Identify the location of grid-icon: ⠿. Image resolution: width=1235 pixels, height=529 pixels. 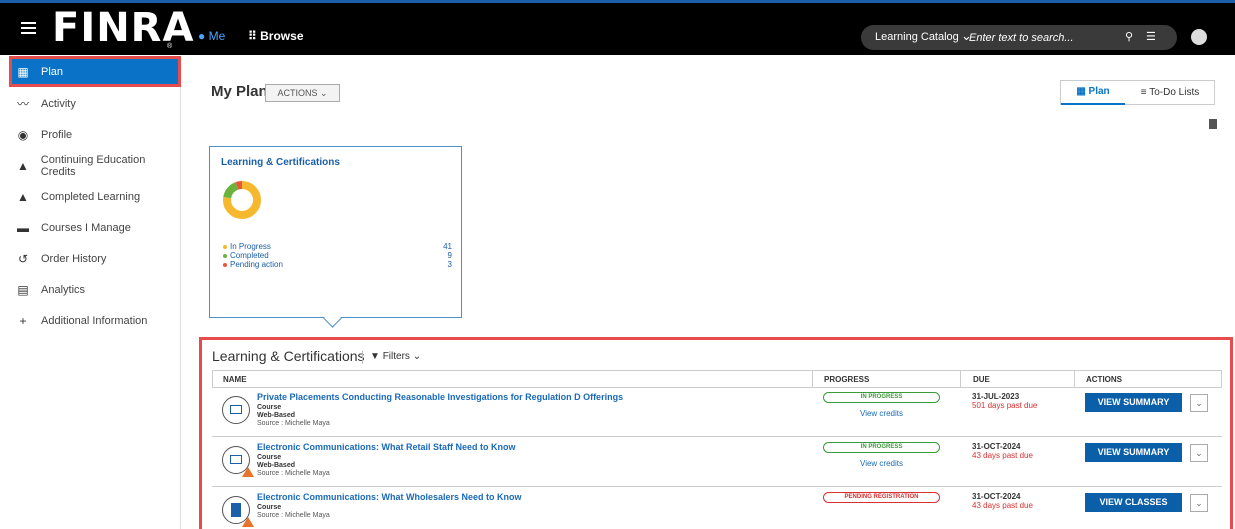
(252, 36).